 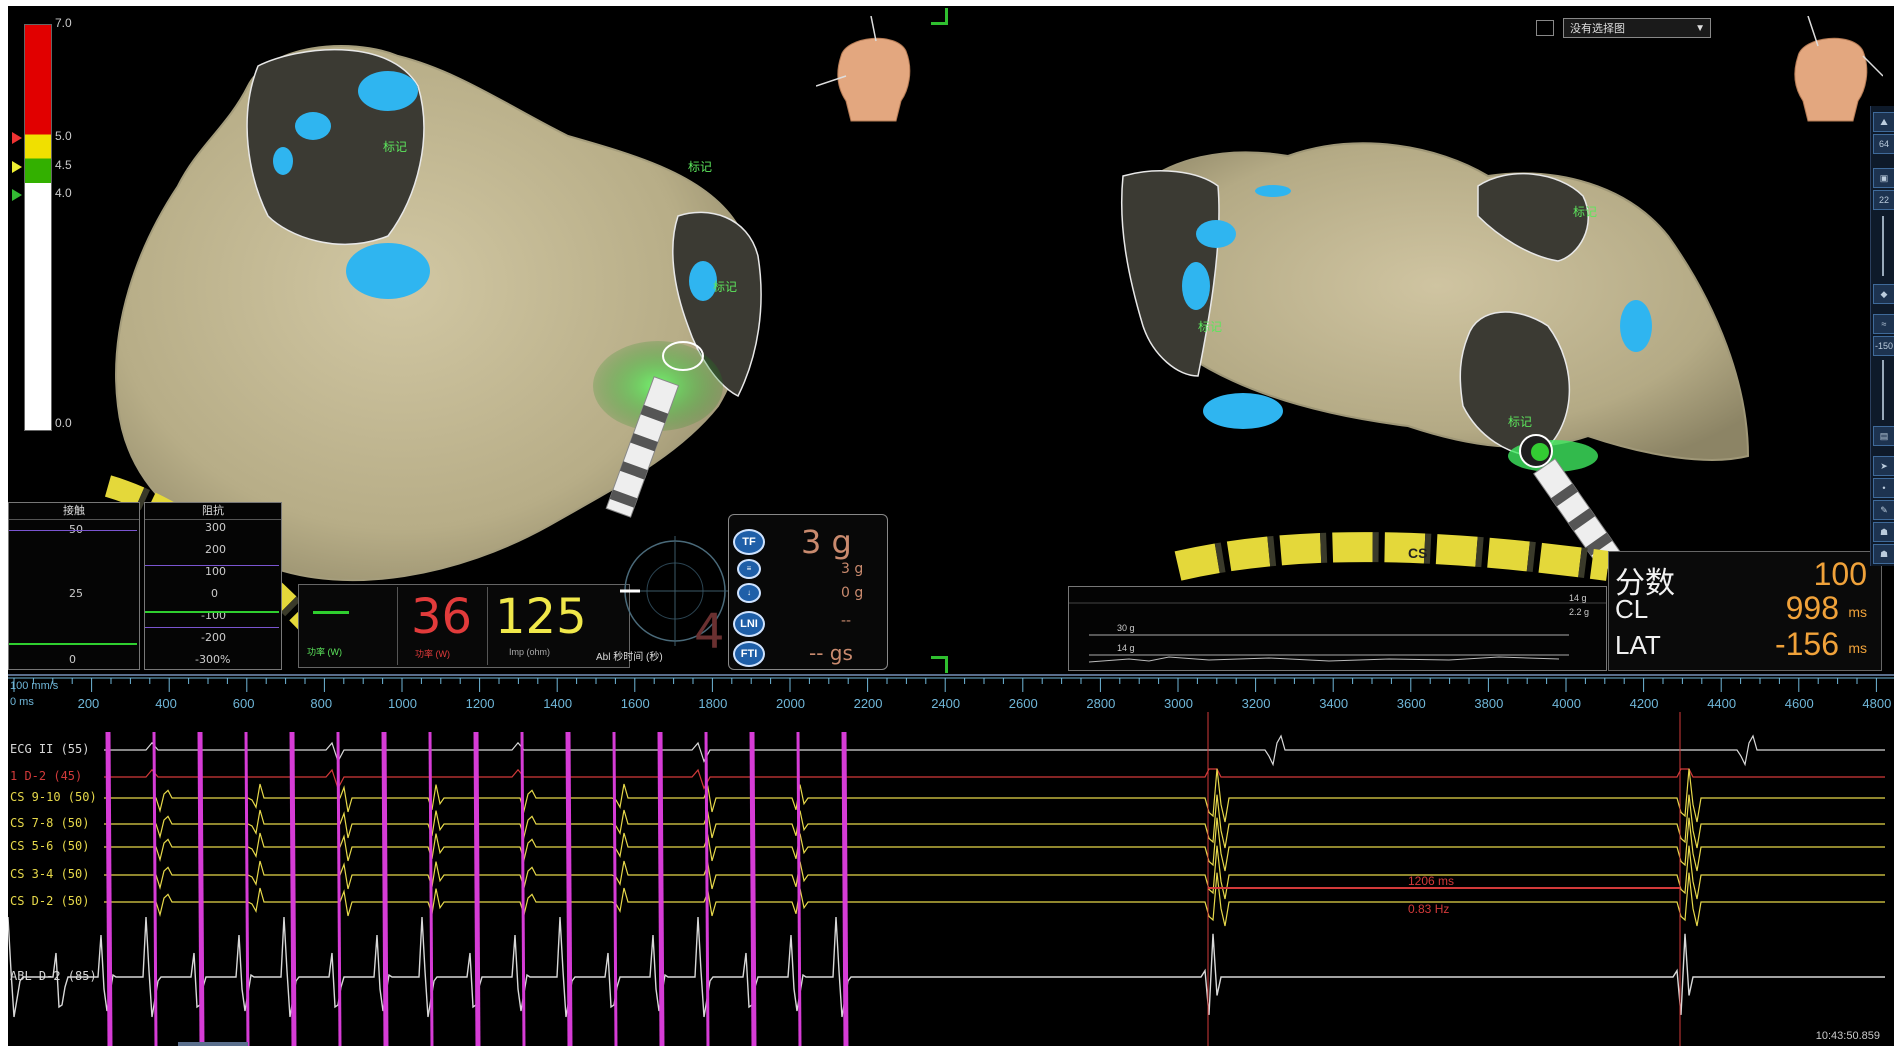 I want to click on lateral-force-value: 3 g, so click(x=852, y=569).